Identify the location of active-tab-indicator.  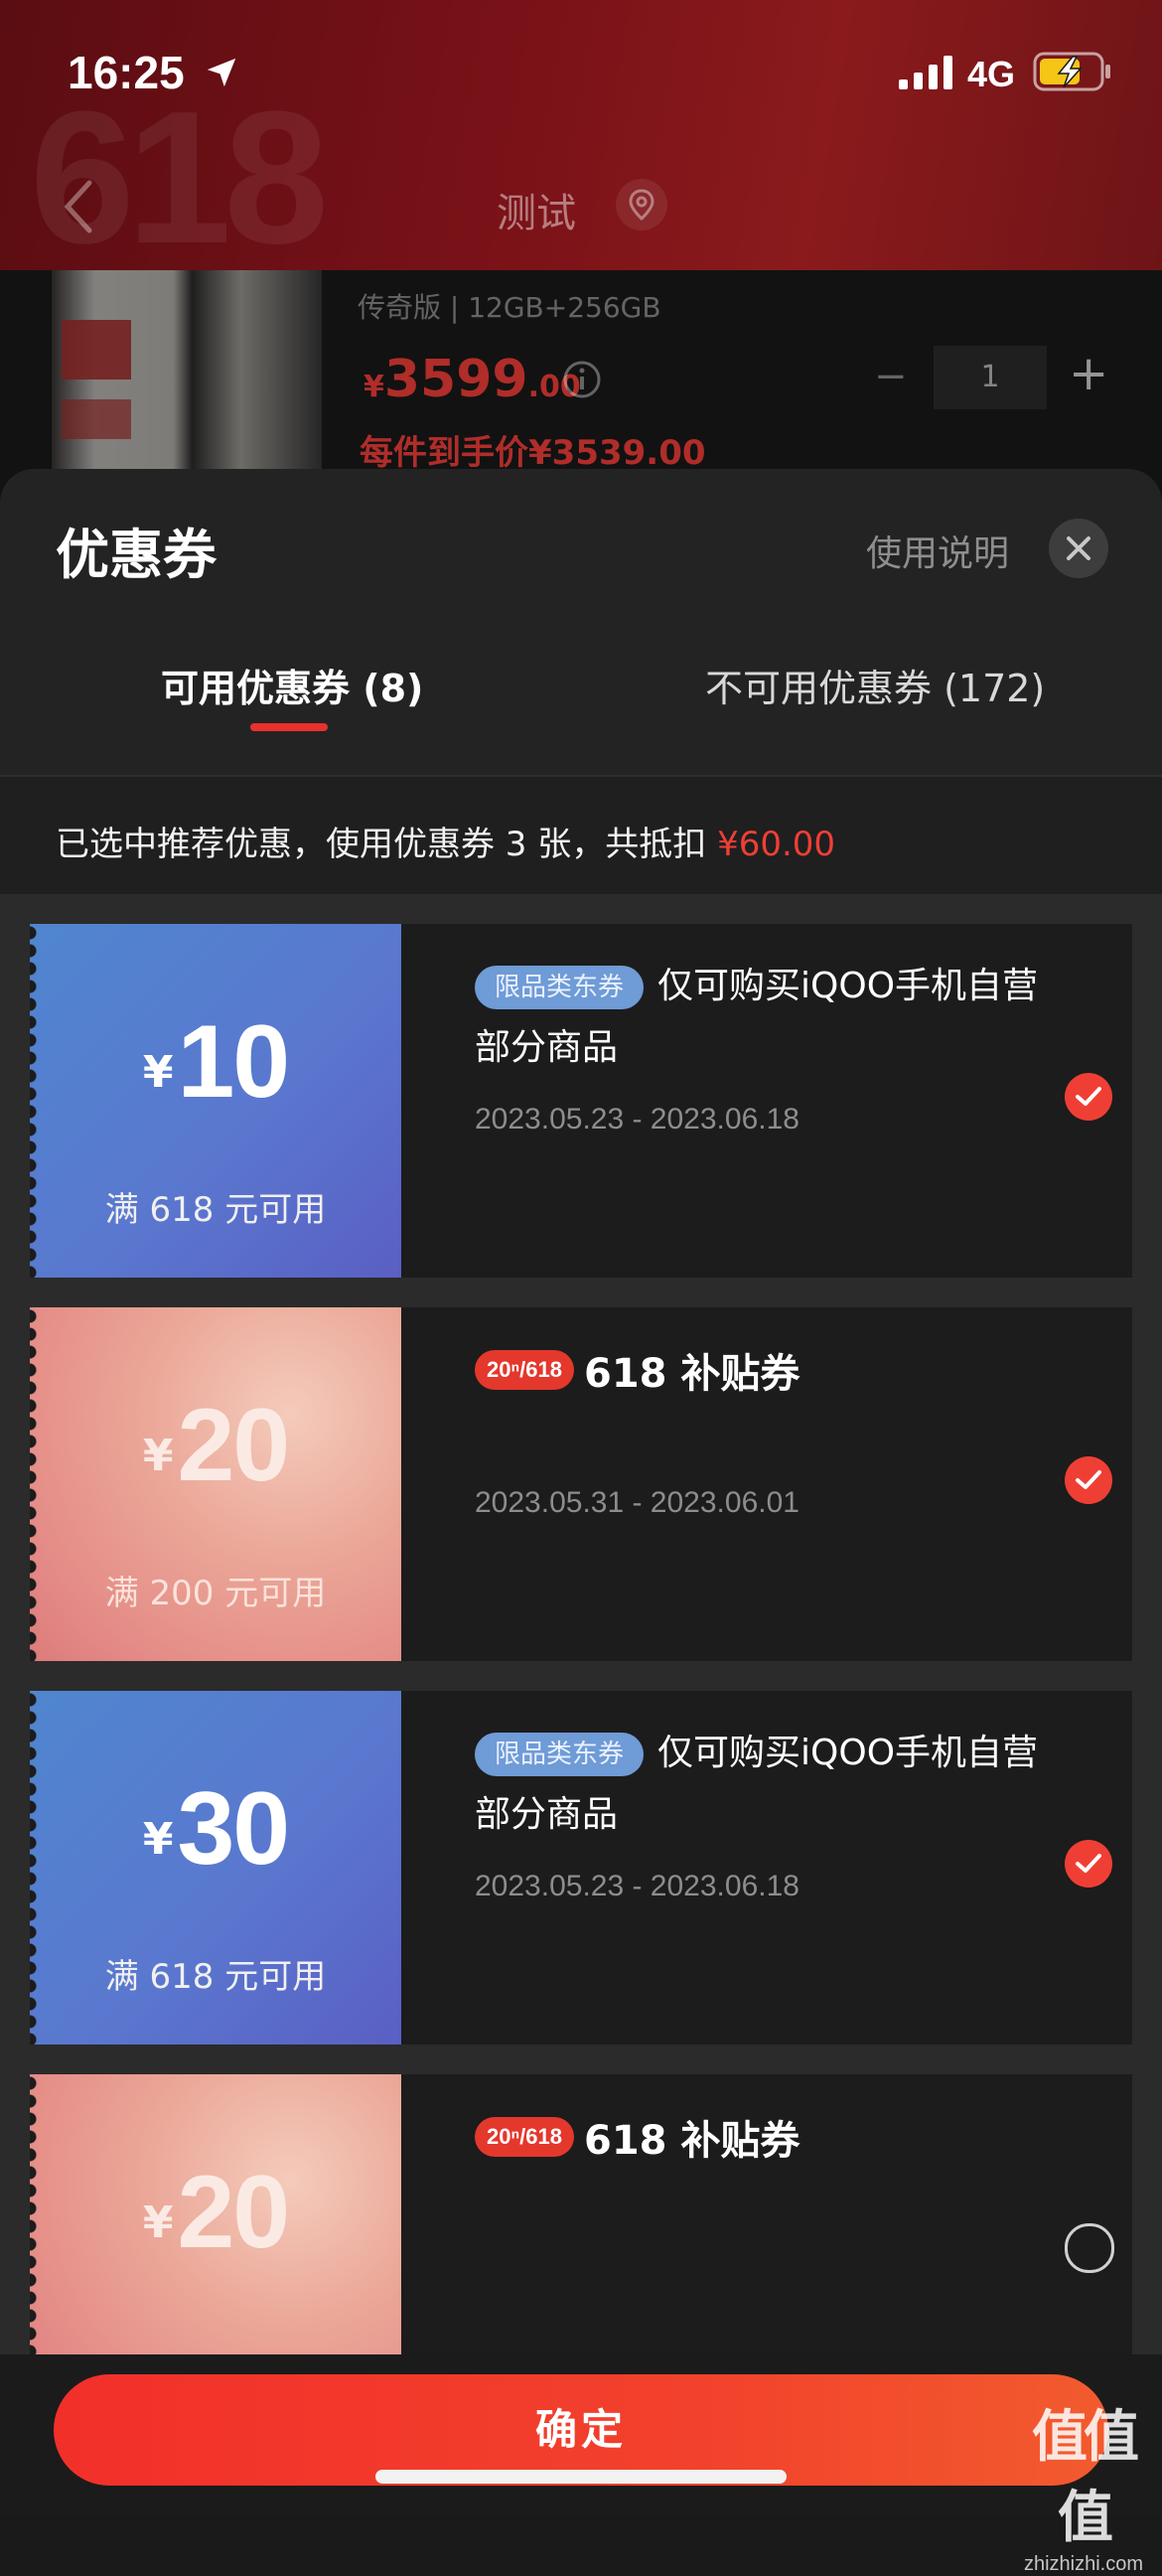
(289, 727).